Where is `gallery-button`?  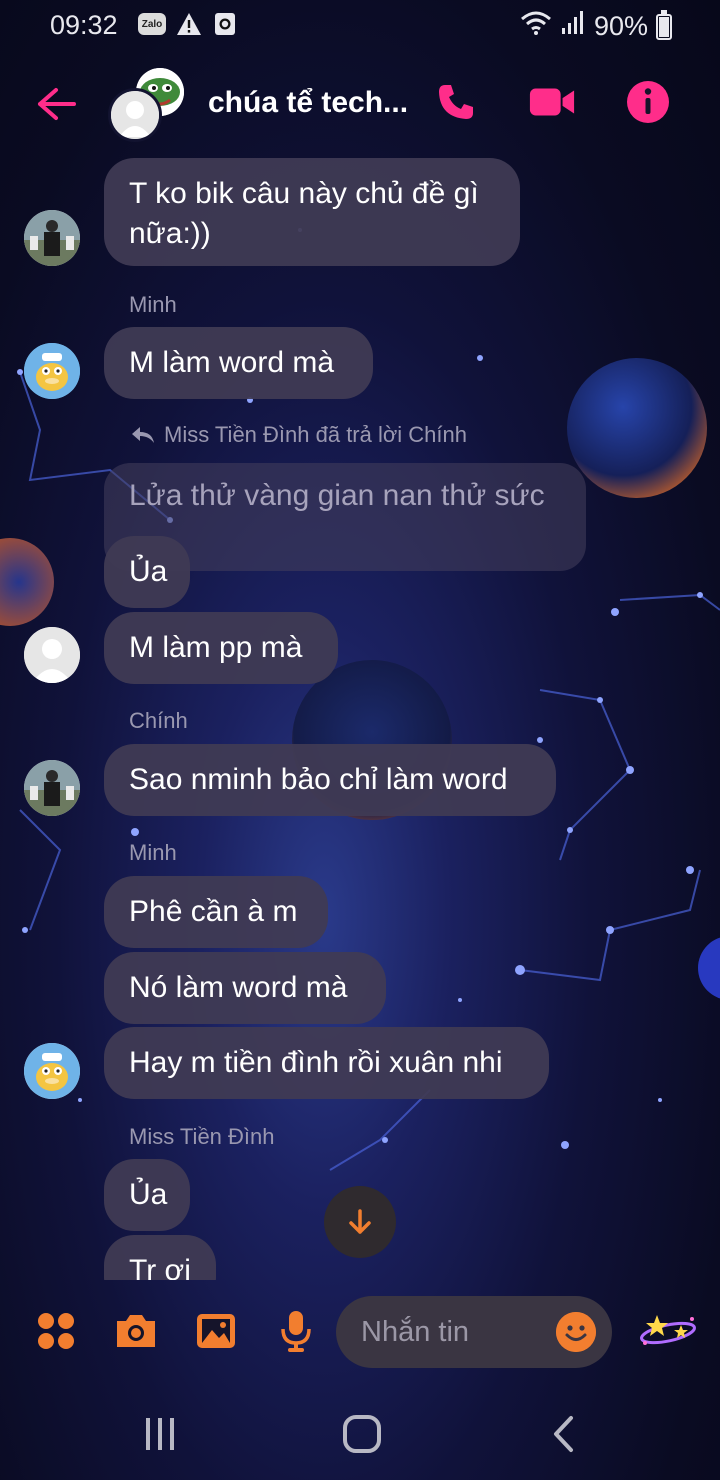
gallery-button is located at coordinates (216, 1331).